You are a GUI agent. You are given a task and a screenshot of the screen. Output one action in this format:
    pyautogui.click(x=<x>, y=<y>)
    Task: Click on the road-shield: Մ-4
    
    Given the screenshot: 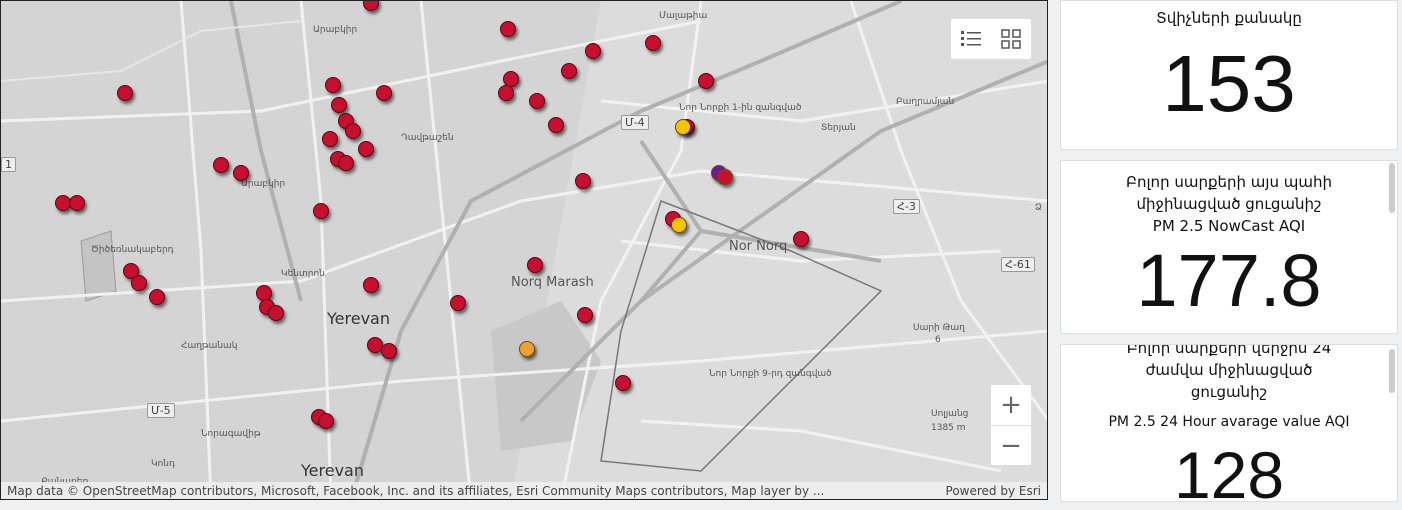 What is the action you would take?
    pyautogui.click(x=635, y=122)
    